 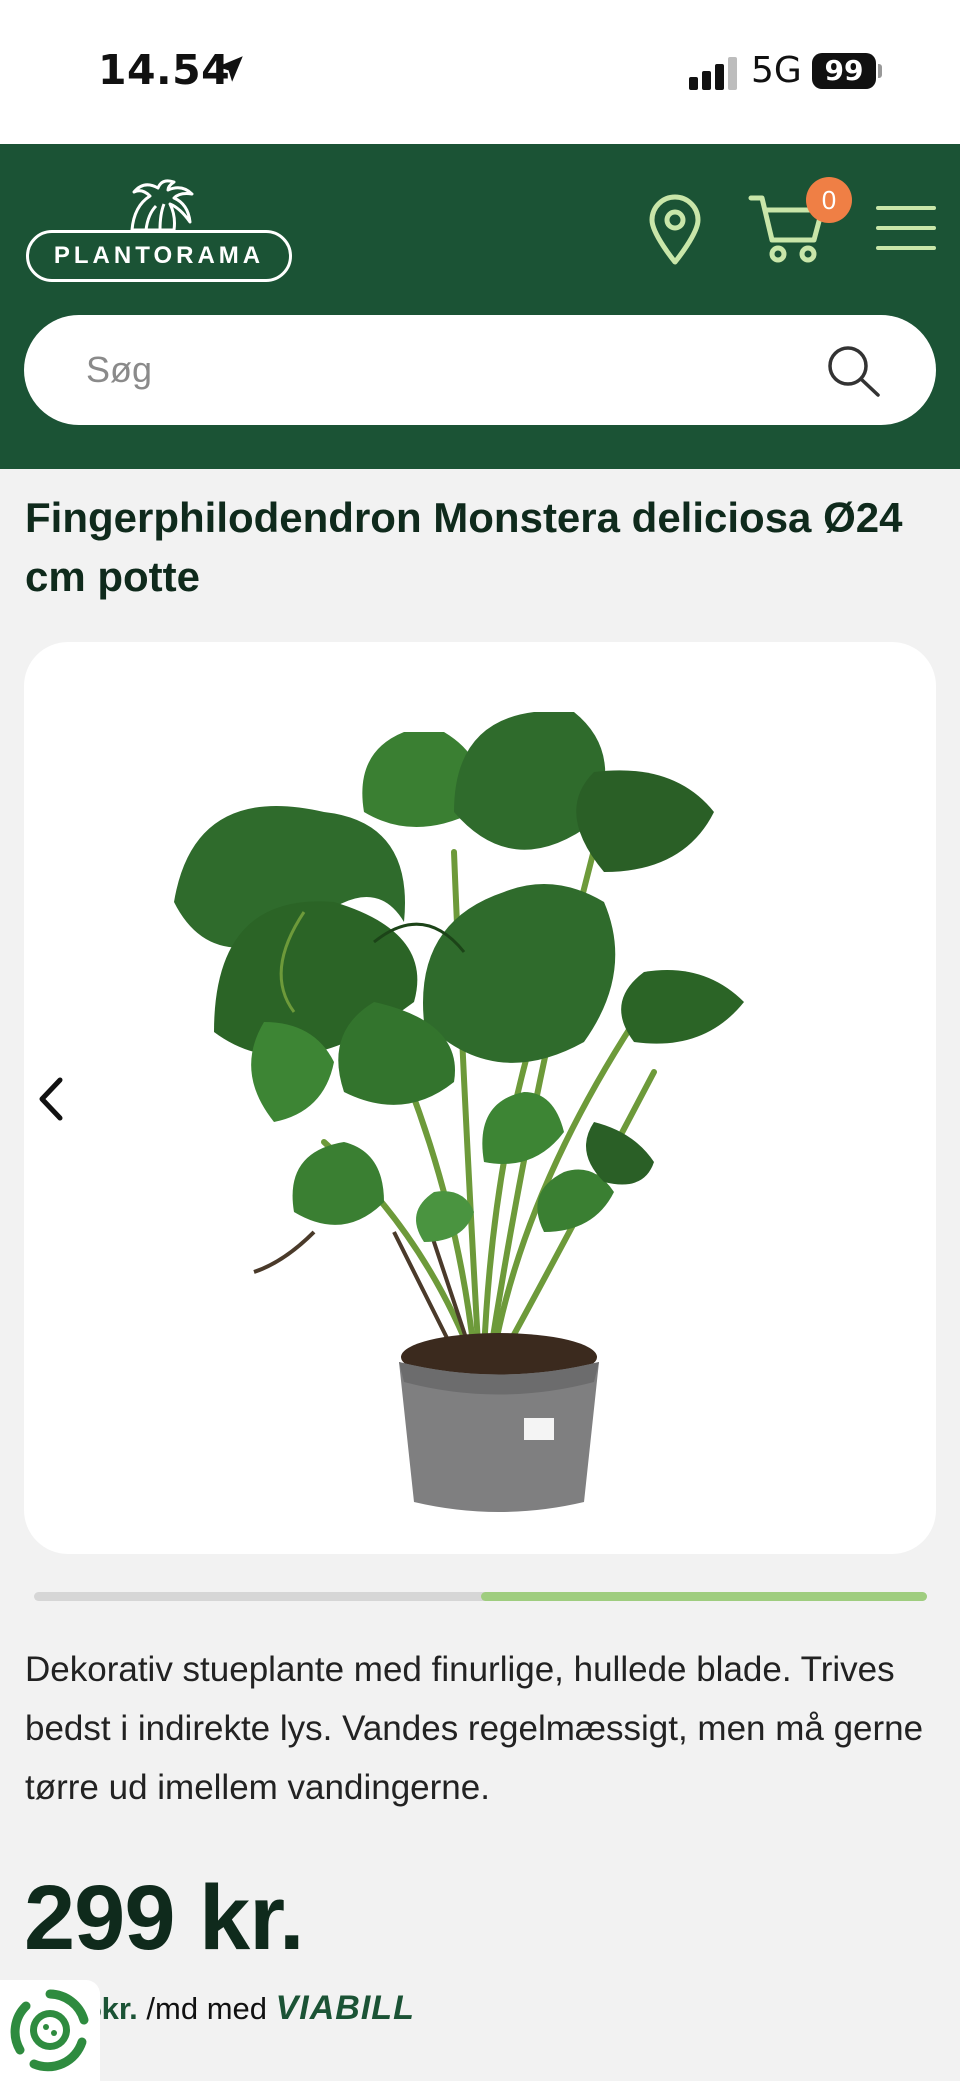 I want to click on gallery-scroll-indicator, so click(x=480, y=1596).